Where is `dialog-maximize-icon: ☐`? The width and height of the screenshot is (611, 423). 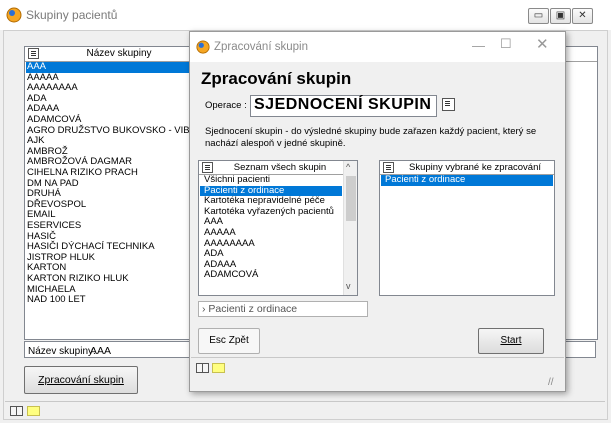 dialog-maximize-icon: ☐ is located at coordinates (506, 44).